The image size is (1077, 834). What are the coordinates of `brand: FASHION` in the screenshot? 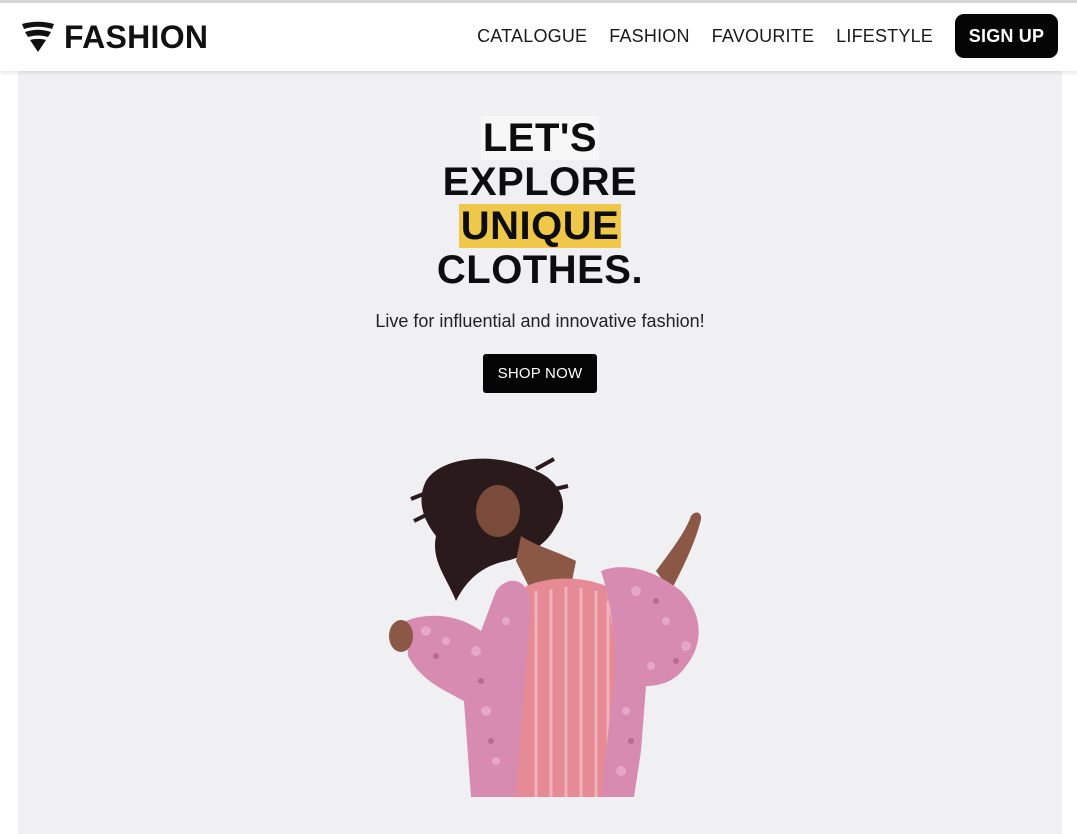 It's located at (114, 37).